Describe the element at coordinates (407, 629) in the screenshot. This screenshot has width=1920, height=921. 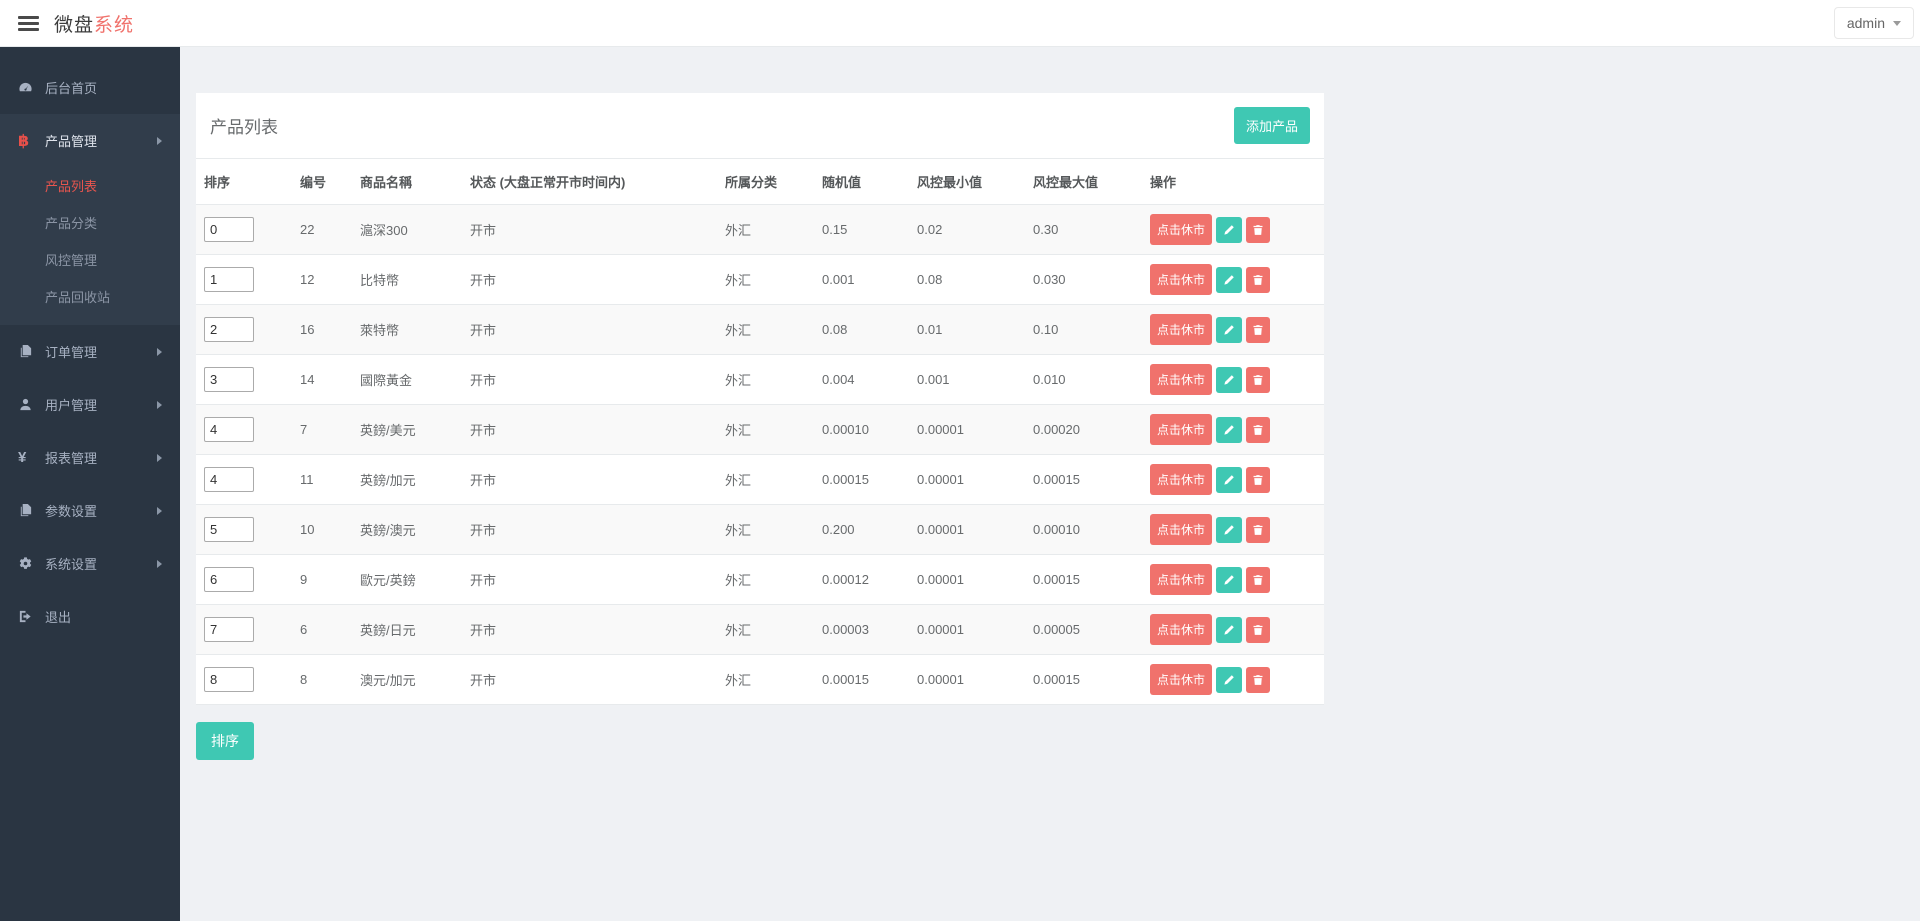
I see `product-name-cell: 英鎊/日元` at that location.